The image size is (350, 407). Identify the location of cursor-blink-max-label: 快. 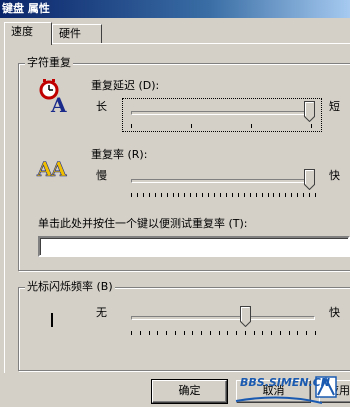
(334, 312).